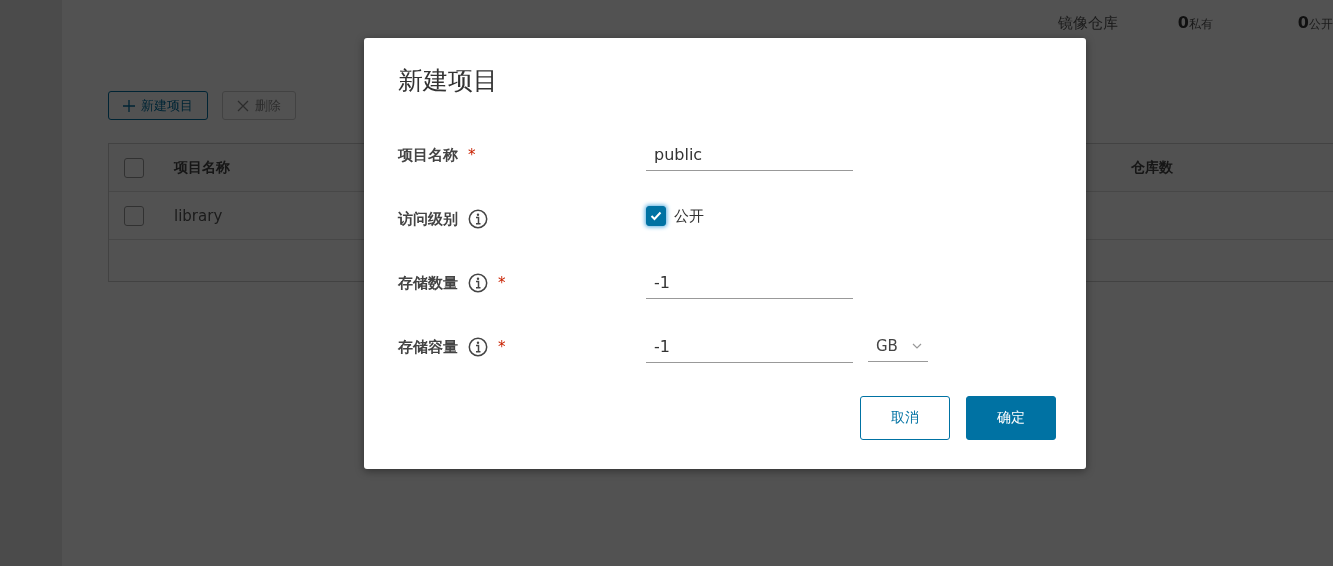 The width and height of the screenshot is (1333, 566). I want to click on confirm-button: 确定, so click(1011, 418).